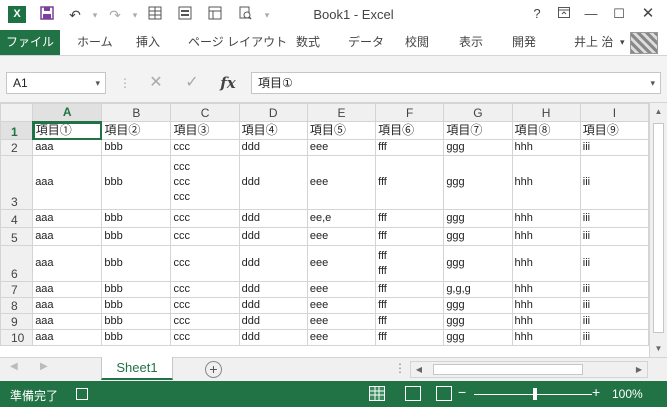  What do you see at coordinates (658, 230) in the screenshot?
I see `vertical-scrollbar: ▲ ▼` at bounding box center [658, 230].